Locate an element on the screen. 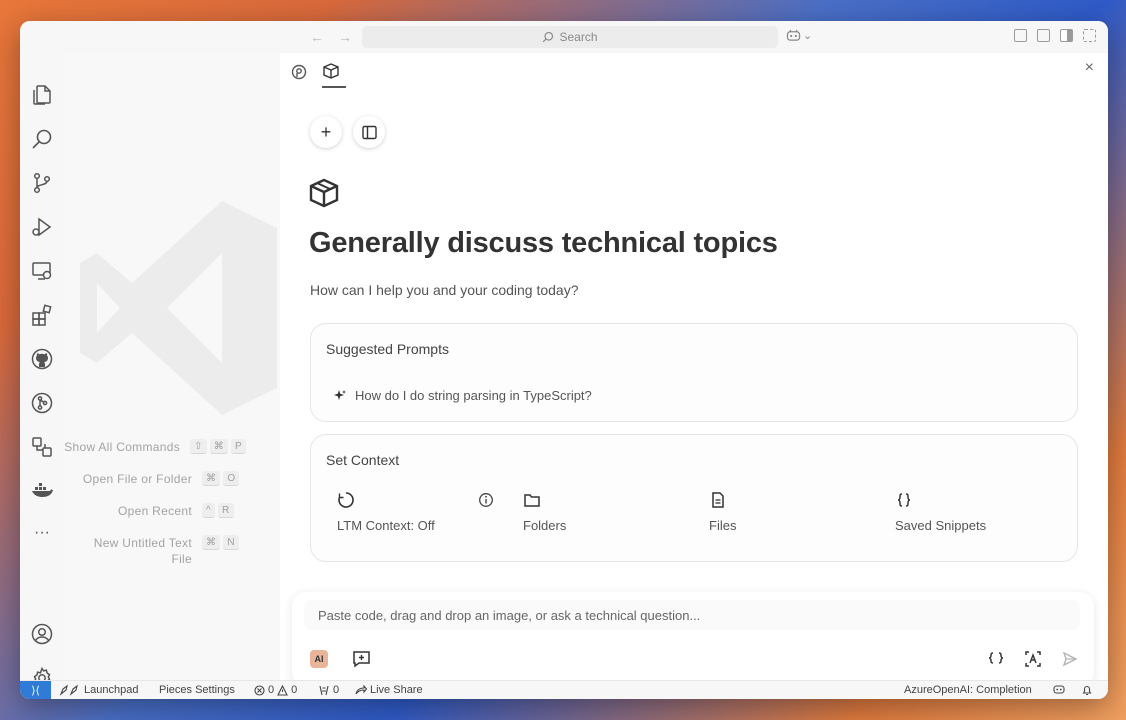 The image size is (1126, 720). live-share-label: Live Share is located at coordinates (396, 690).